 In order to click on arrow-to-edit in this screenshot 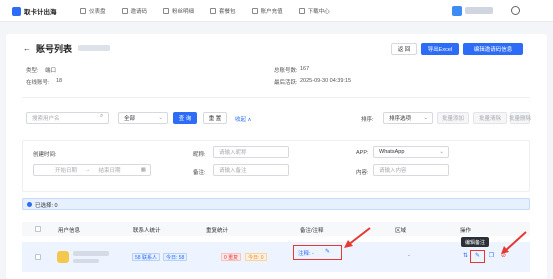, I will do `click(515, 241)`.